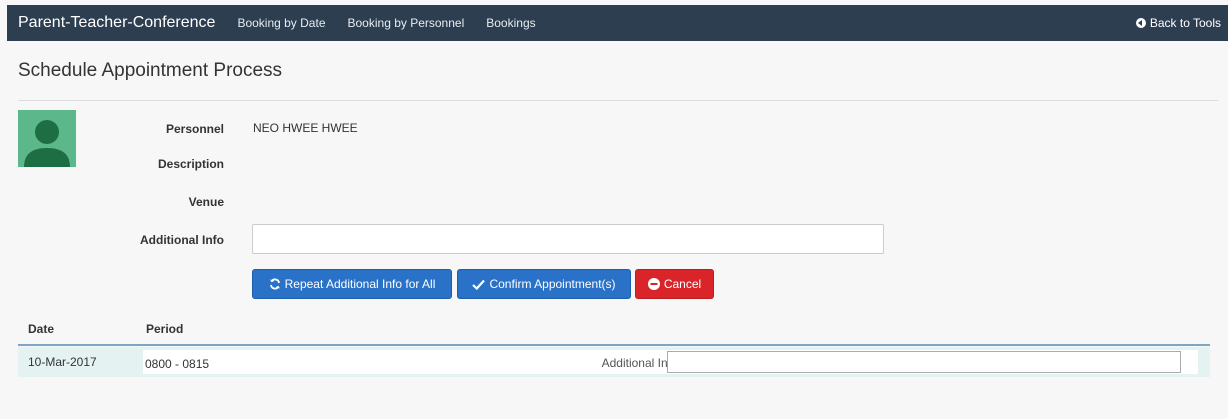  I want to click on personnel-value: NEO HWEE HWEE, so click(305, 128).